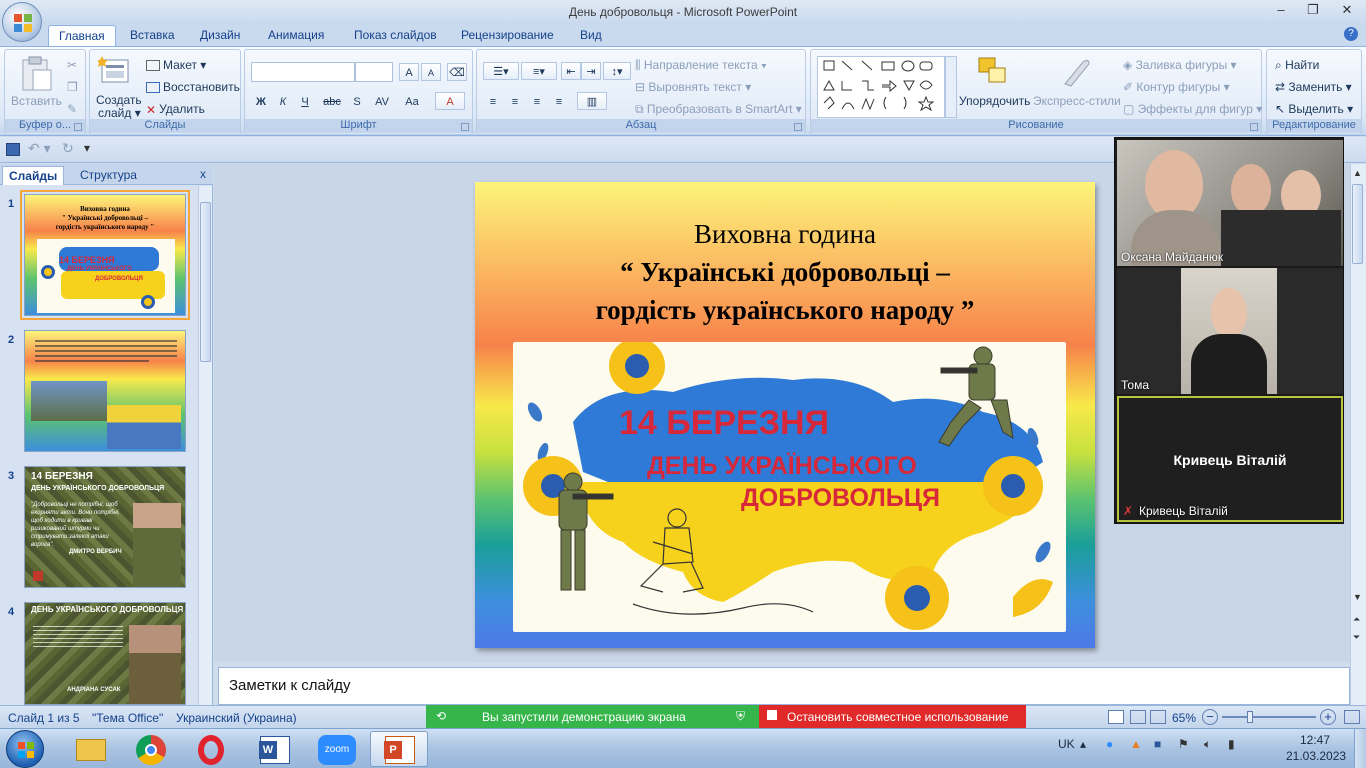 This screenshot has width=1366, height=768. I want to click on clear-format-icon: ⌫, so click(457, 72).